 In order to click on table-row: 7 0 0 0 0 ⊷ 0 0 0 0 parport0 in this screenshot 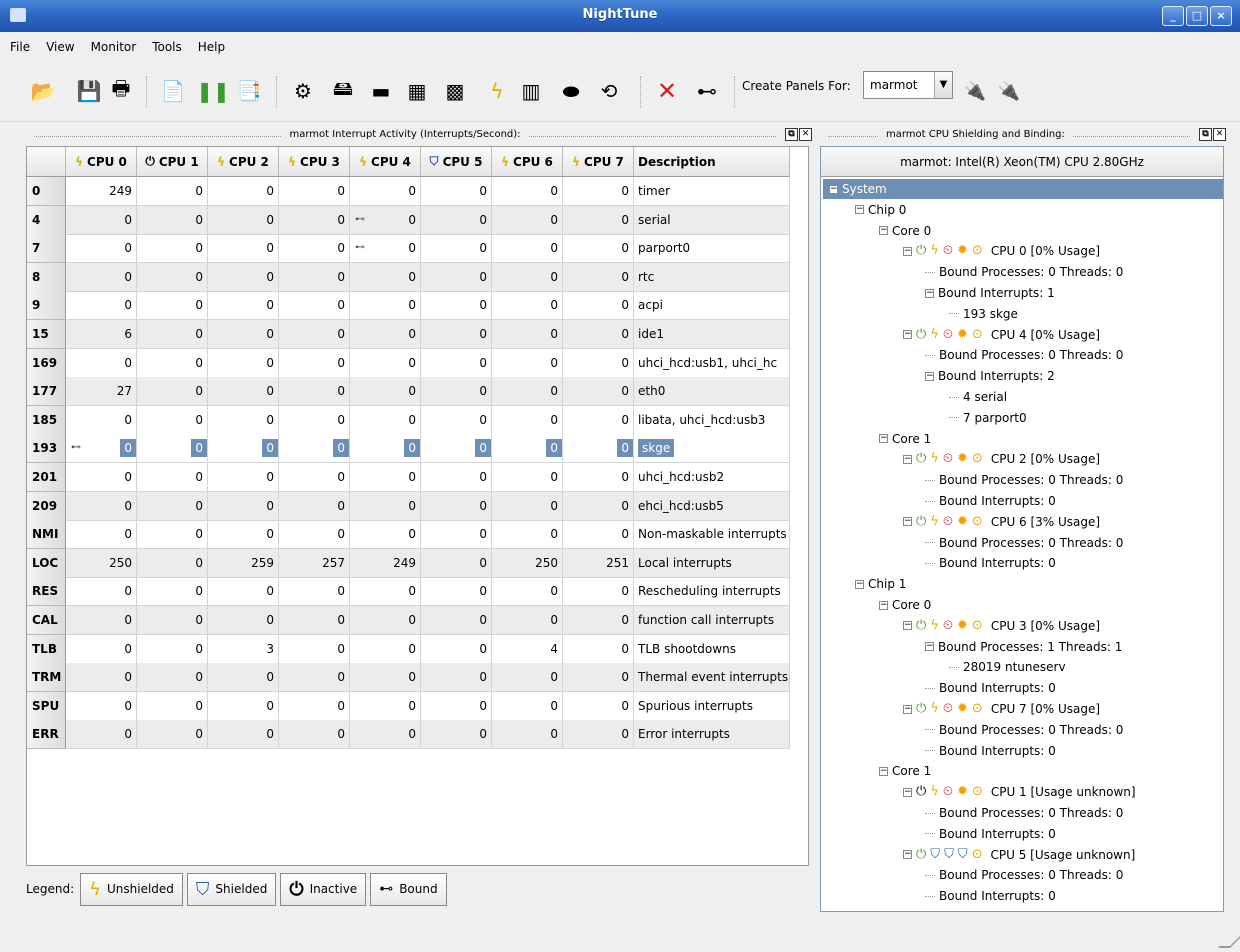, I will do `click(408, 249)`.